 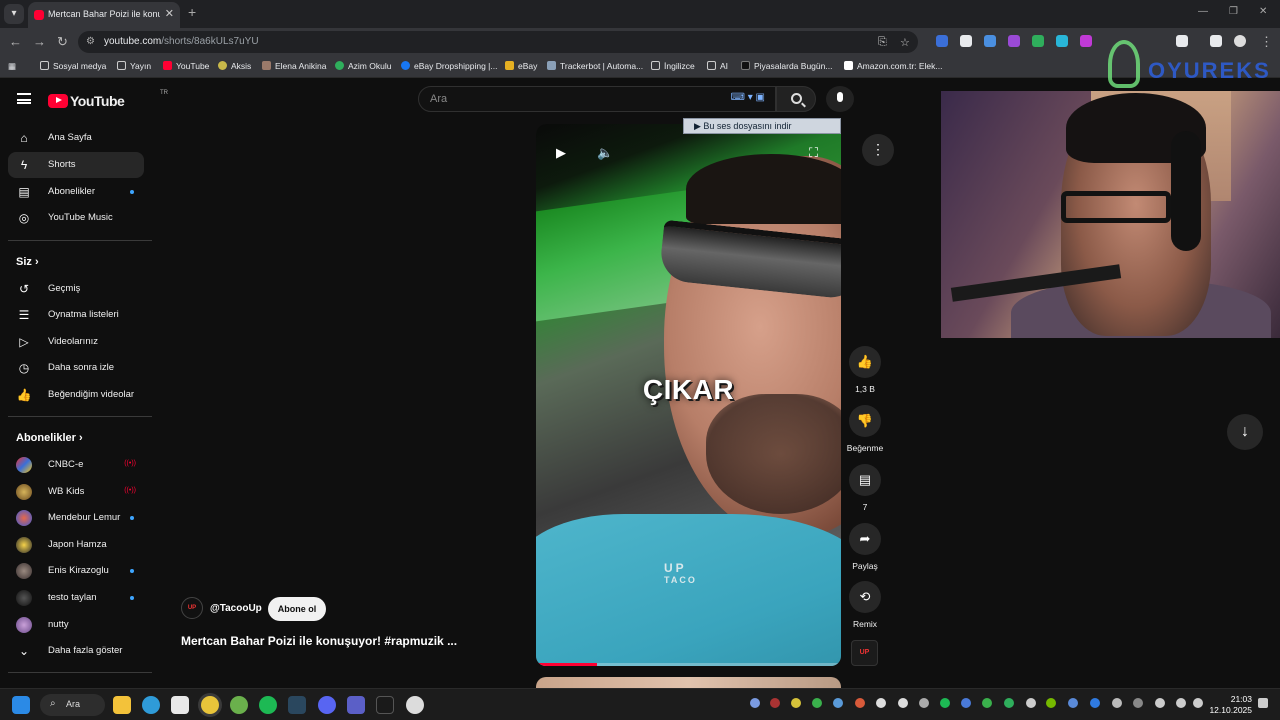 What do you see at coordinates (104, 15) in the screenshot?
I see `browser-tab-active: Mertcan Bahar Poizi ile konuşuy ✕` at bounding box center [104, 15].